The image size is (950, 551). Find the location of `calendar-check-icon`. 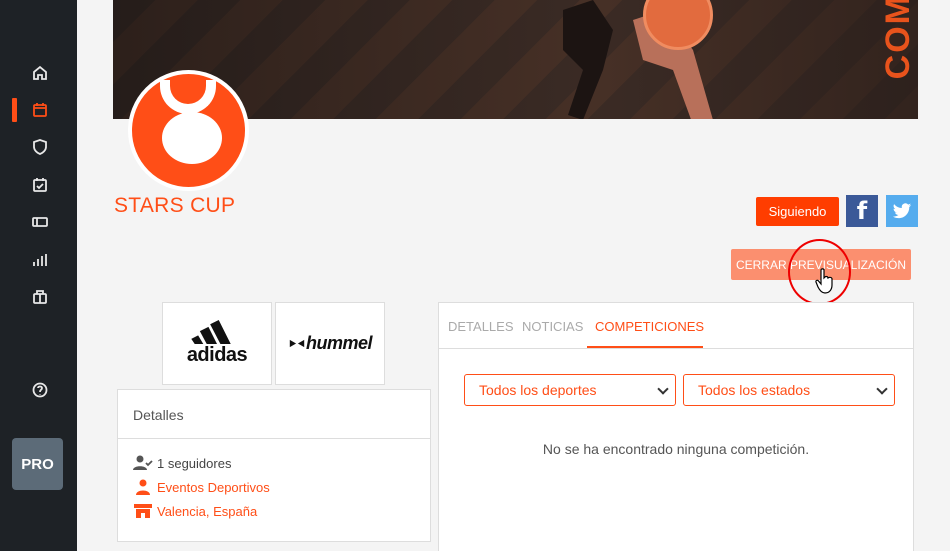

calendar-check-icon is located at coordinates (40, 185).